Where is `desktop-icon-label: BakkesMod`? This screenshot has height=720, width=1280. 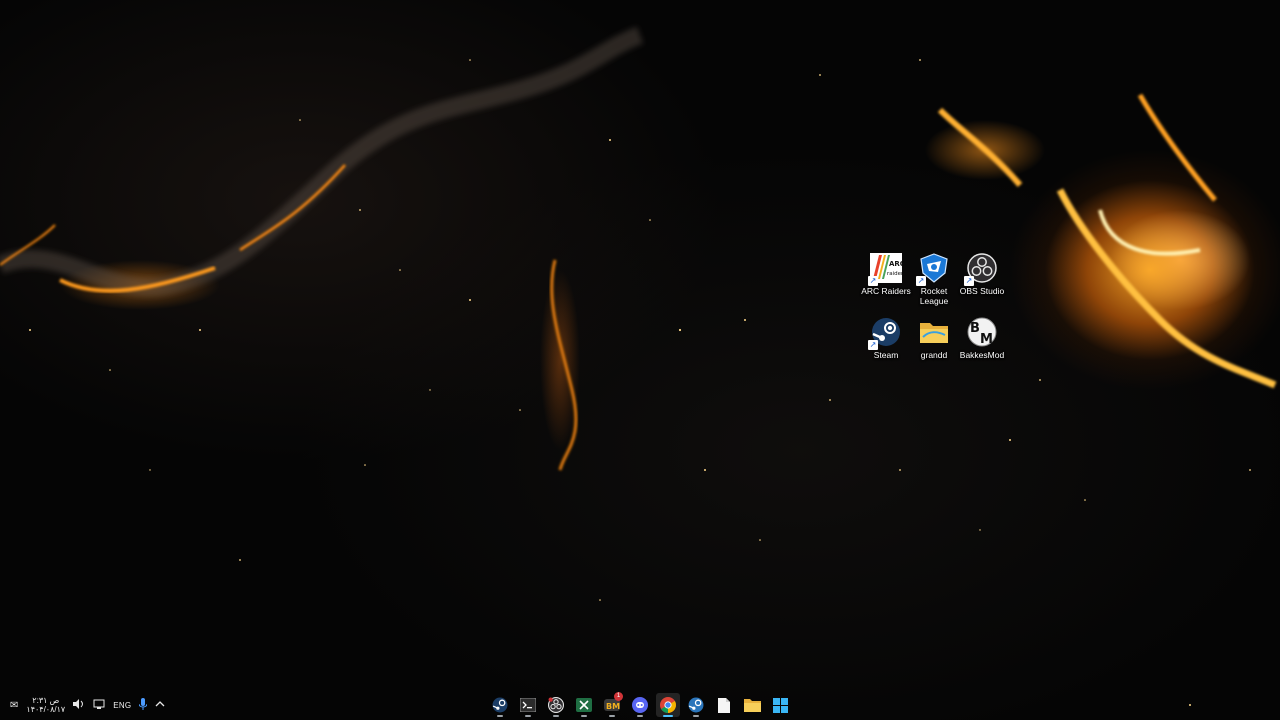 desktop-icon-label: BakkesMod is located at coordinates (982, 355).